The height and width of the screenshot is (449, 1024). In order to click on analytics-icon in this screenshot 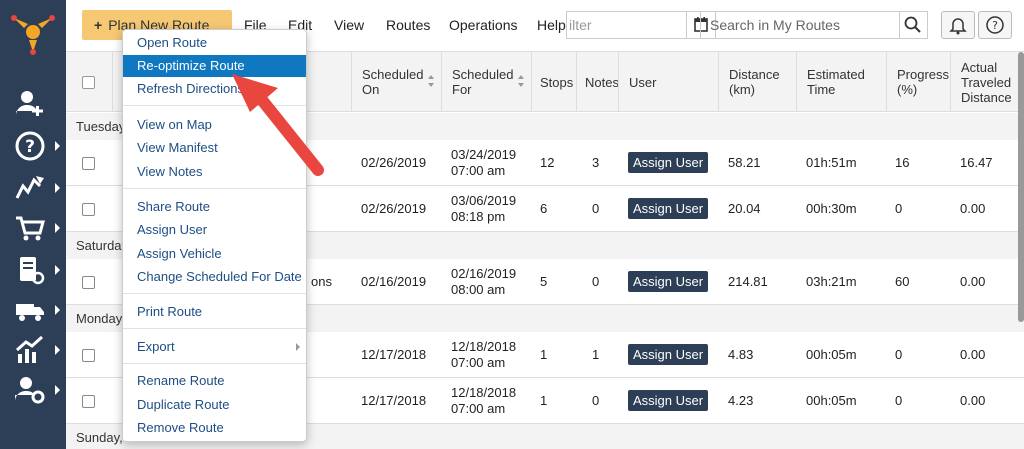, I will do `click(30, 350)`.